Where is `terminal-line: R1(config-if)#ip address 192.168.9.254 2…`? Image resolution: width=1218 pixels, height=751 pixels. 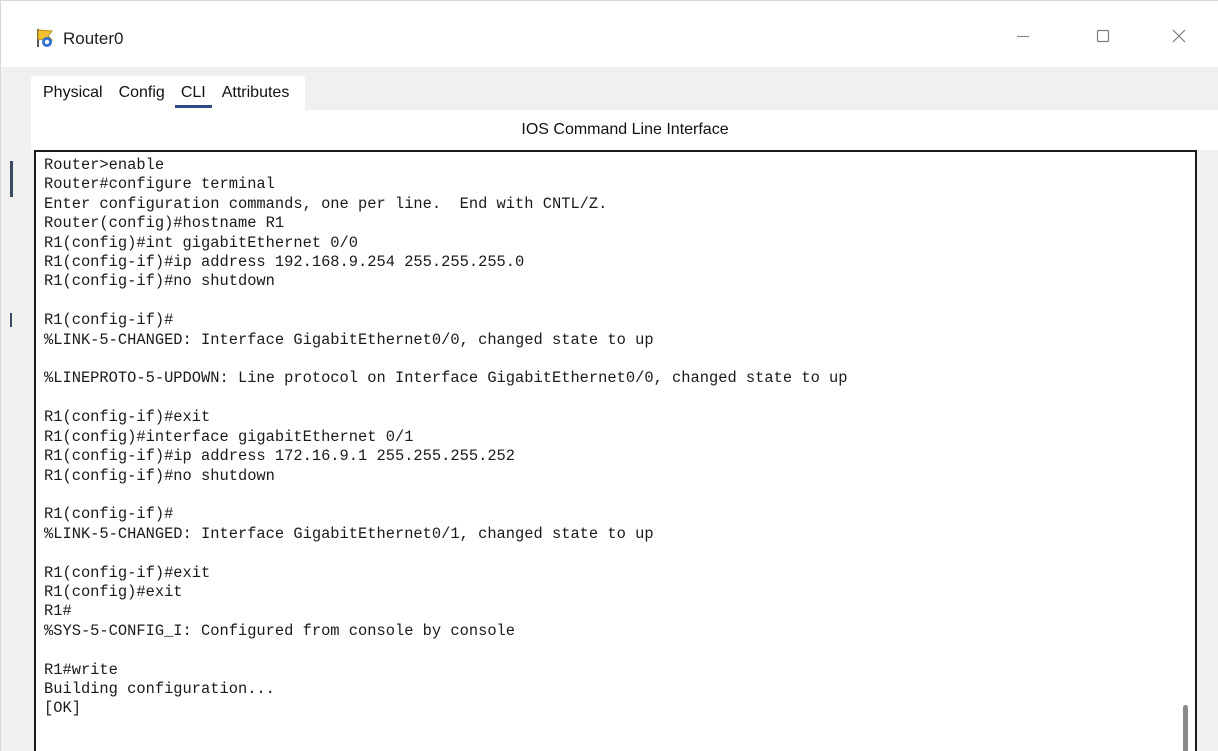
terminal-line: R1(config-if)#ip address 192.168.9.254 2… is located at coordinates (284, 262).